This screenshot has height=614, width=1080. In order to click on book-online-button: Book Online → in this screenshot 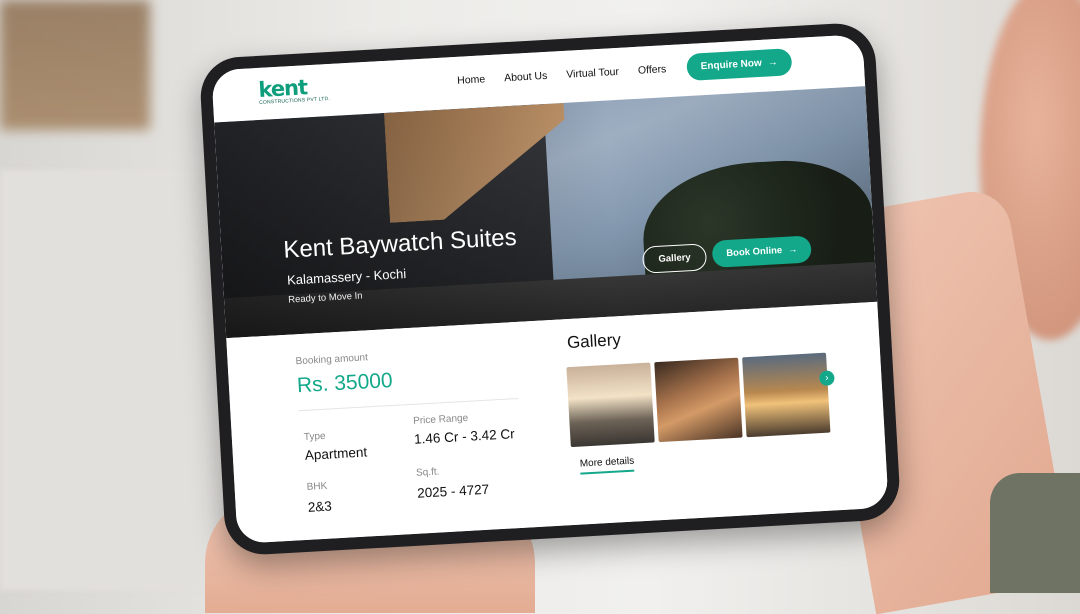, I will do `click(762, 251)`.